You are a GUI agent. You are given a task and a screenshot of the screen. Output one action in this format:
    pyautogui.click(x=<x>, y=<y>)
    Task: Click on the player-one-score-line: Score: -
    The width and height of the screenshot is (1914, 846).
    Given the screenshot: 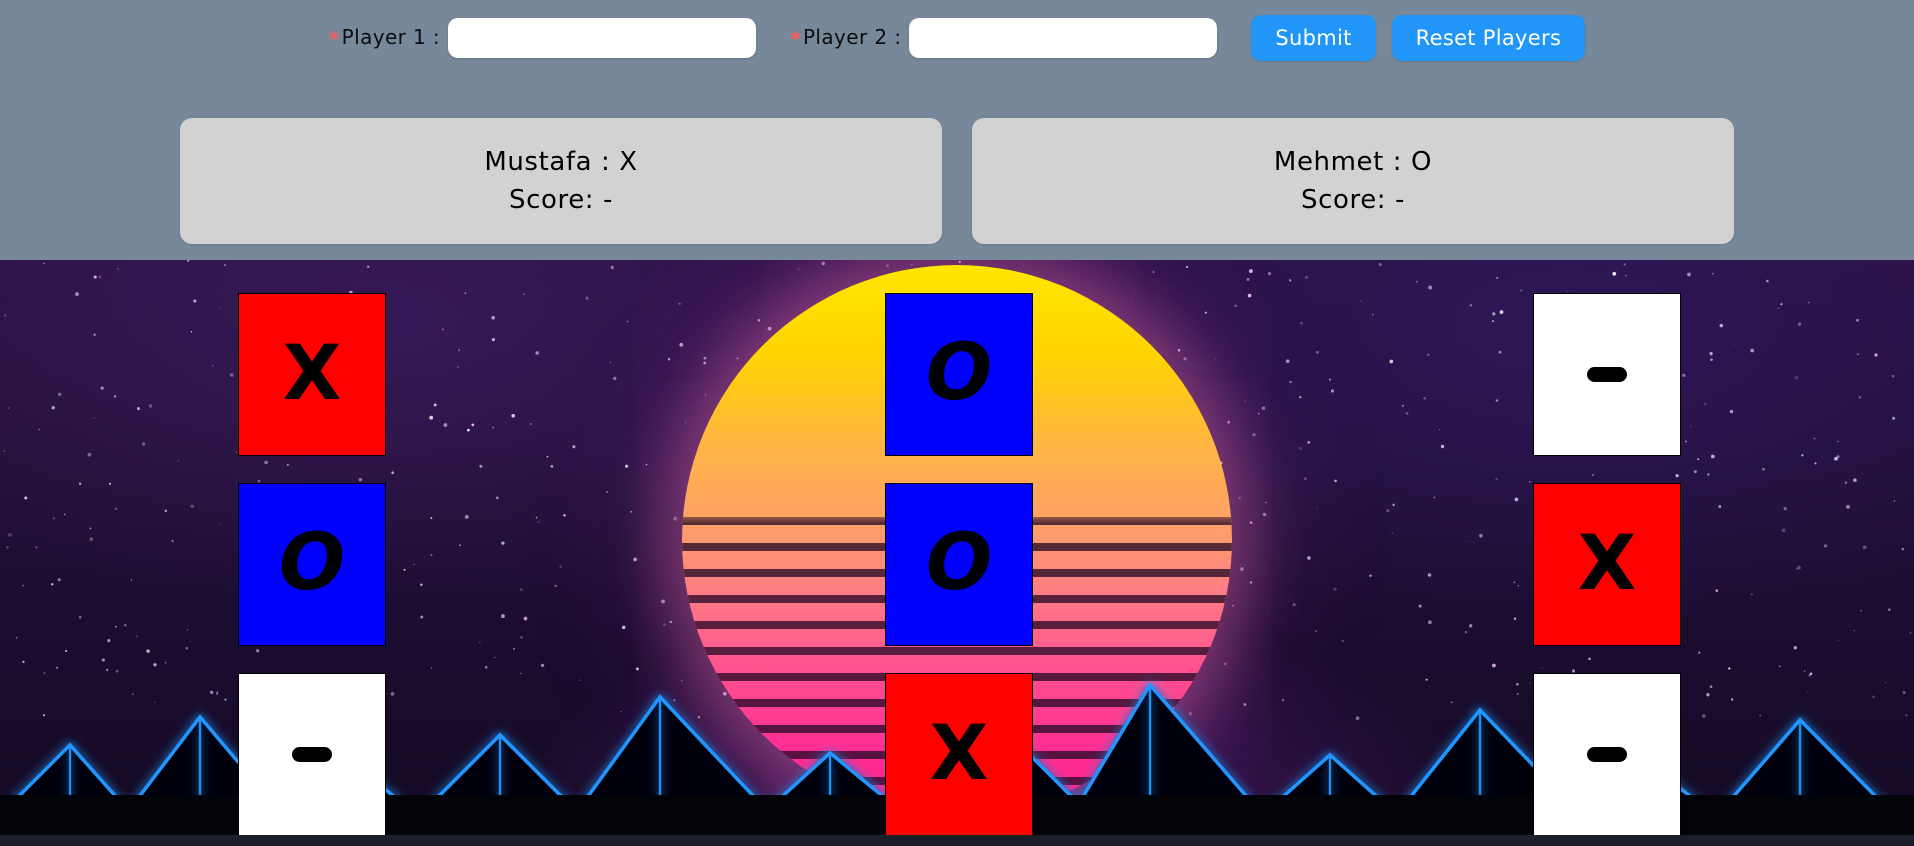 What is the action you would take?
    pyautogui.click(x=561, y=200)
    